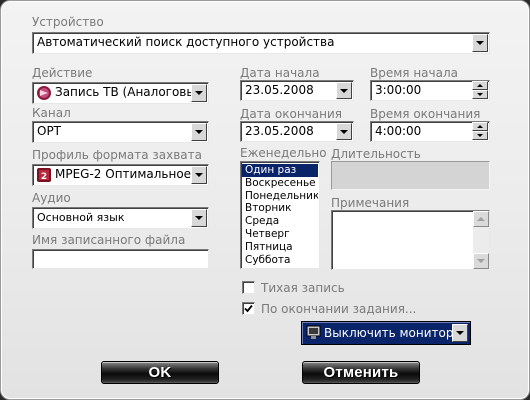 The image size is (530, 400). What do you see at coordinates (291, 114) in the screenshot?
I see `end-date-label: Дата окончания` at bounding box center [291, 114].